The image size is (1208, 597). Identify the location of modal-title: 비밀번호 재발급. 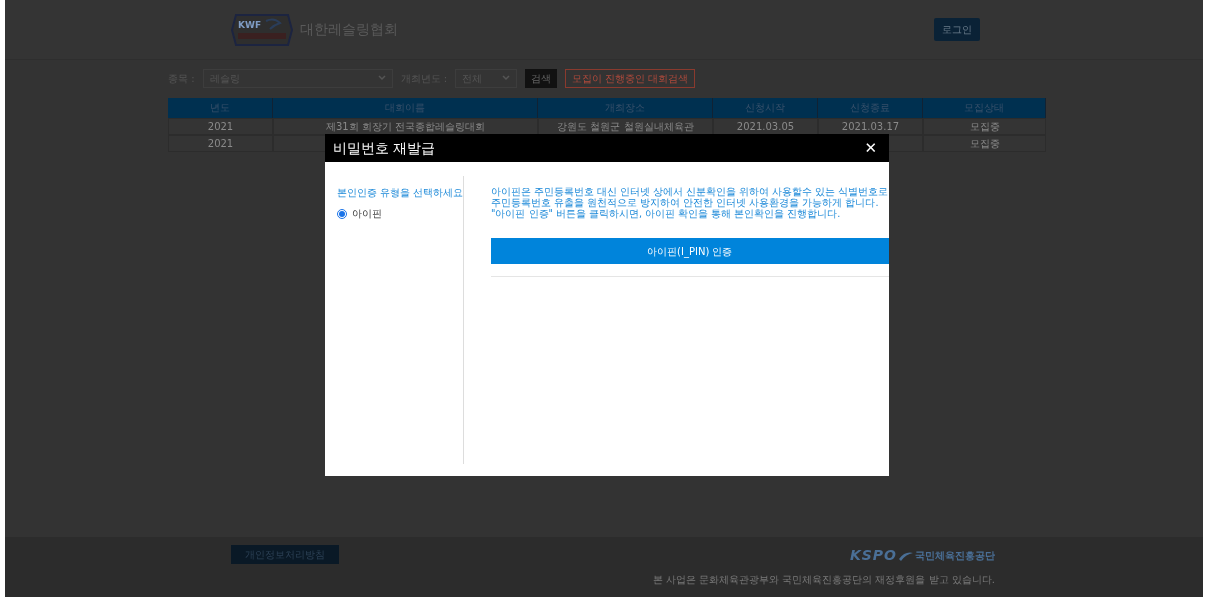
(384, 148).